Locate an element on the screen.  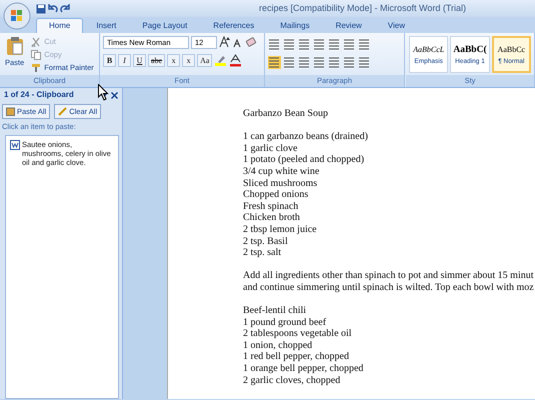
format-button: I is located at coordinates (124, 60).